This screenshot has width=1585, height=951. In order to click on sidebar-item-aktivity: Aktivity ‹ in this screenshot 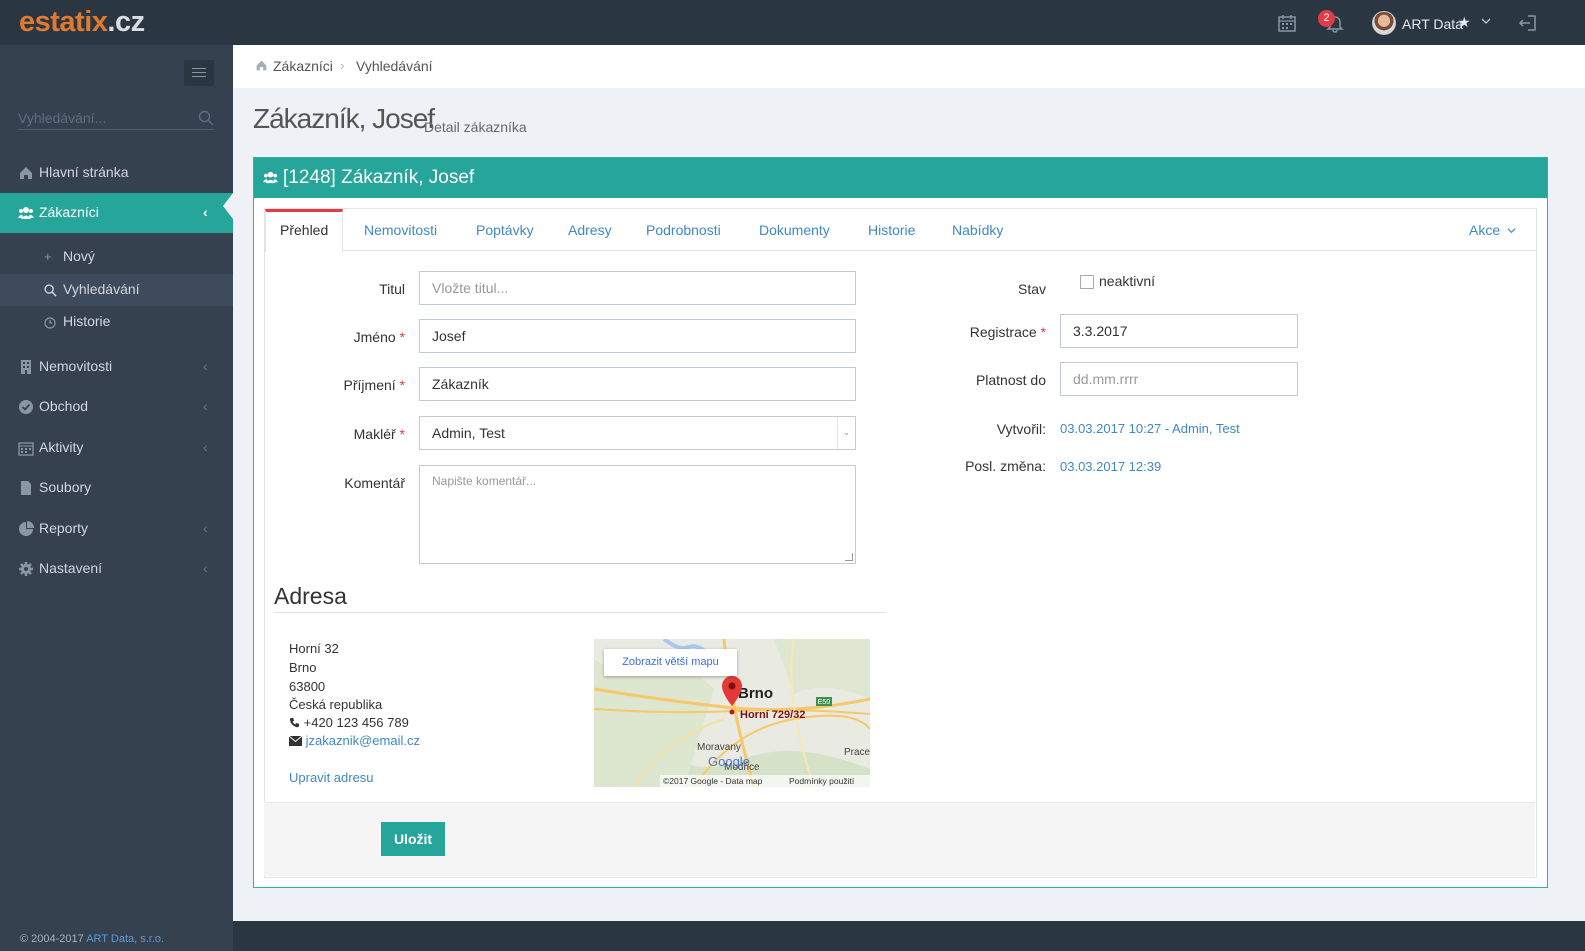, I will do `click(116, 448)`.